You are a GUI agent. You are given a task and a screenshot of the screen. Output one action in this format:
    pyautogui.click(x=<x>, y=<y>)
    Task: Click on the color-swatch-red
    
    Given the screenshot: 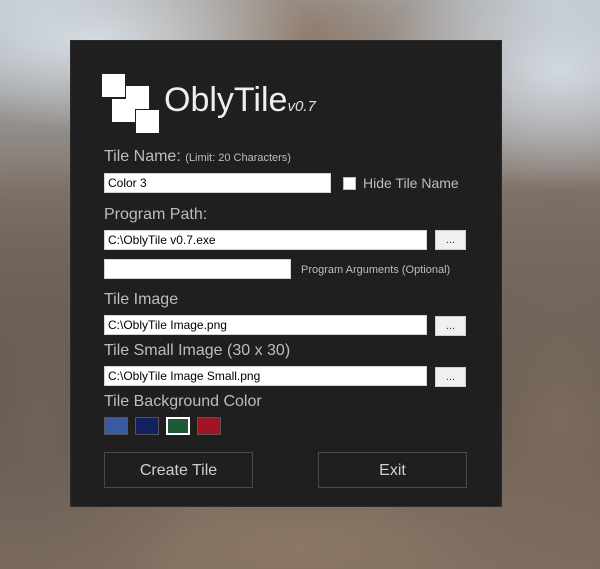 What is the action you would take?
    pyautogui.click(x=209, y=426)
    